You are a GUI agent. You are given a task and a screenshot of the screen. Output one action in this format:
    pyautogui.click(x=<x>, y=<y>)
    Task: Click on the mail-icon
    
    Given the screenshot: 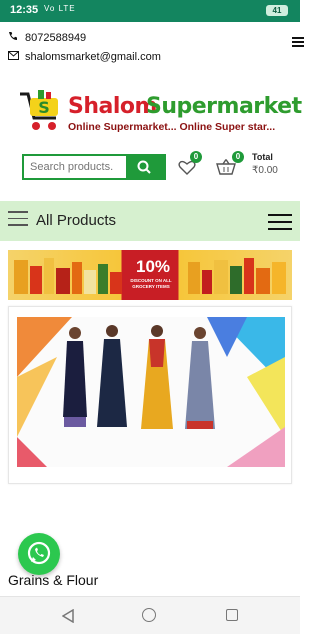 What is the action you would take?
    pyautogui.click(x=14, y=57)
    